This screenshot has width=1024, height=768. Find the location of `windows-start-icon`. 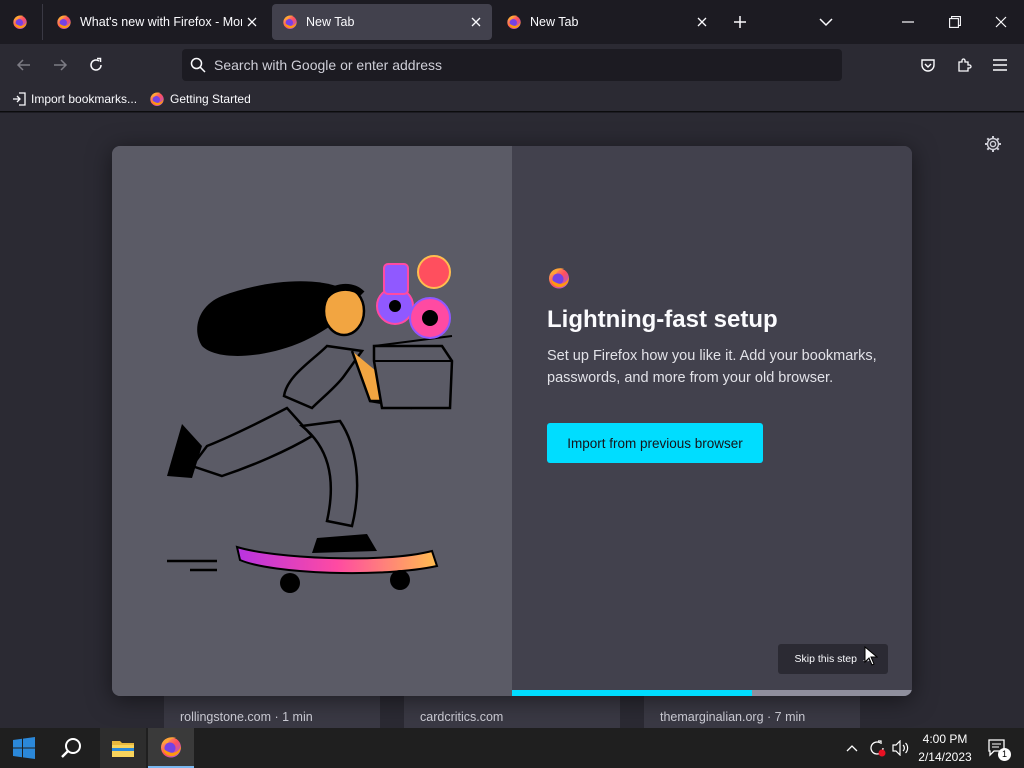

windows-start-icon is located at coordinates (24, 748).